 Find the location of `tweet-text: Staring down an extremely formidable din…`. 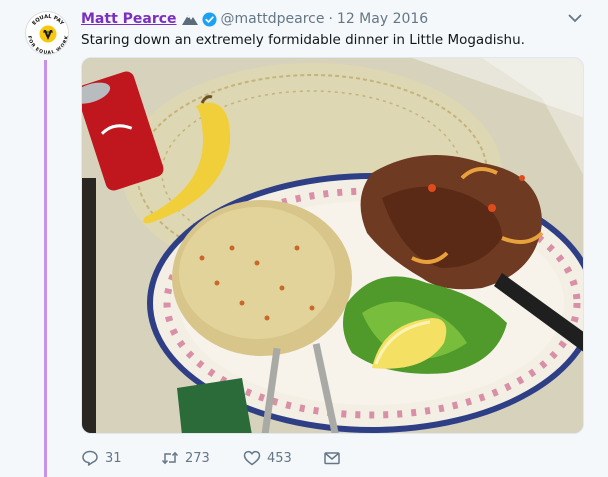

tweet-text: Staring down an extremely formidable din… is located at coordinates (303, 40).